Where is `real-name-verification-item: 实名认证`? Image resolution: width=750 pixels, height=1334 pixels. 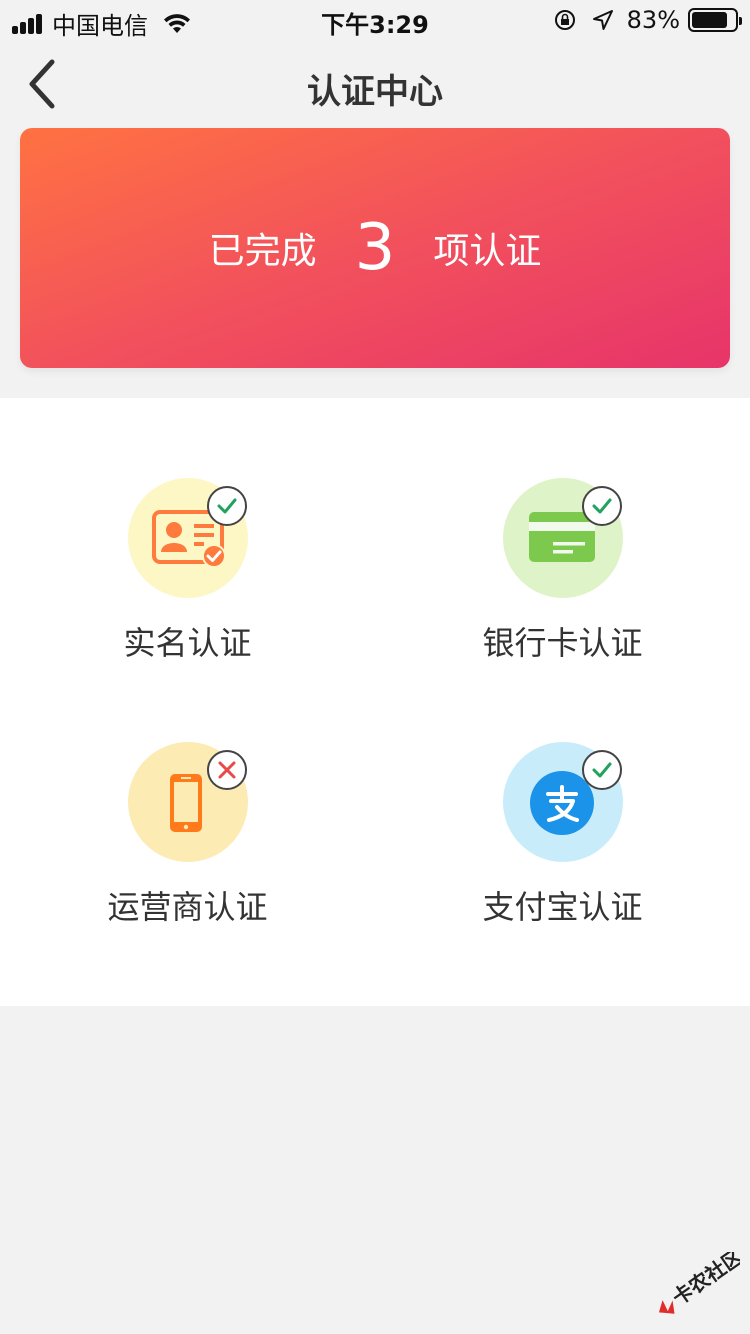
real-name-verification-item: 实名认证 is located at coordinates (187, 608).